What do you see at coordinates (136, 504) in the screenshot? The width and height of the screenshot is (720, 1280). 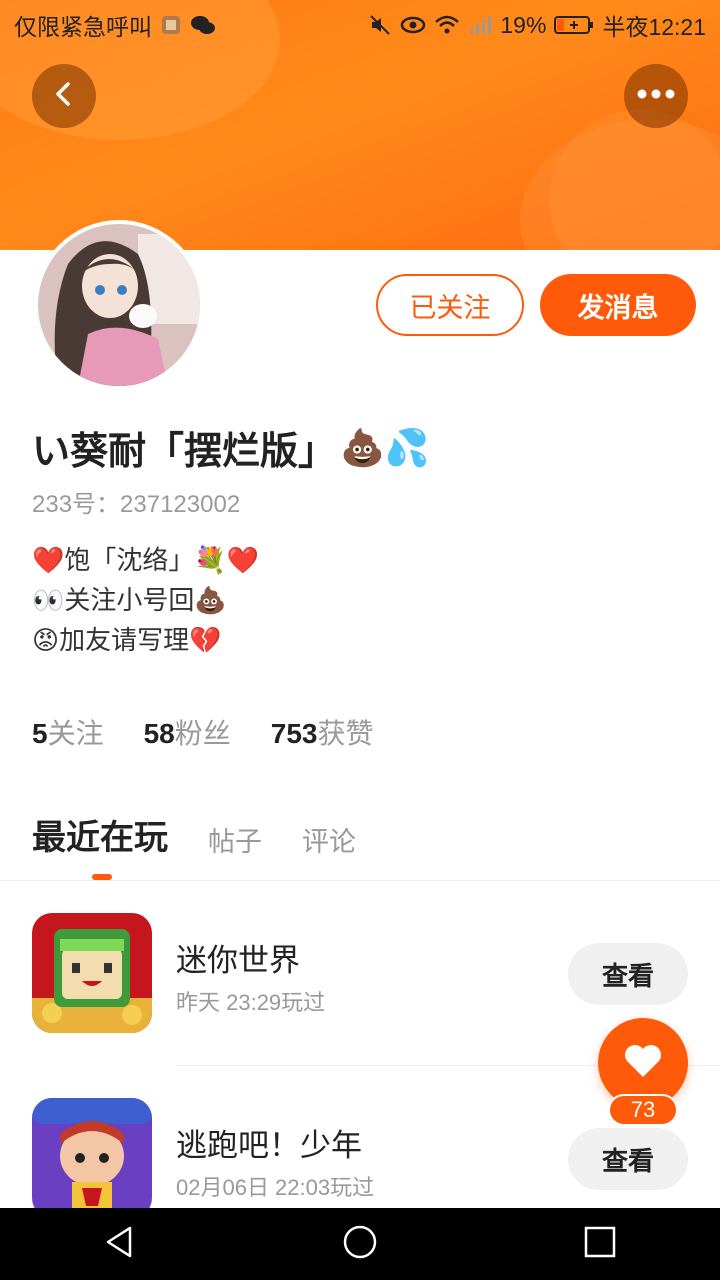 I see `user-id: 233号：237123002` at bounding box center [136, 504].